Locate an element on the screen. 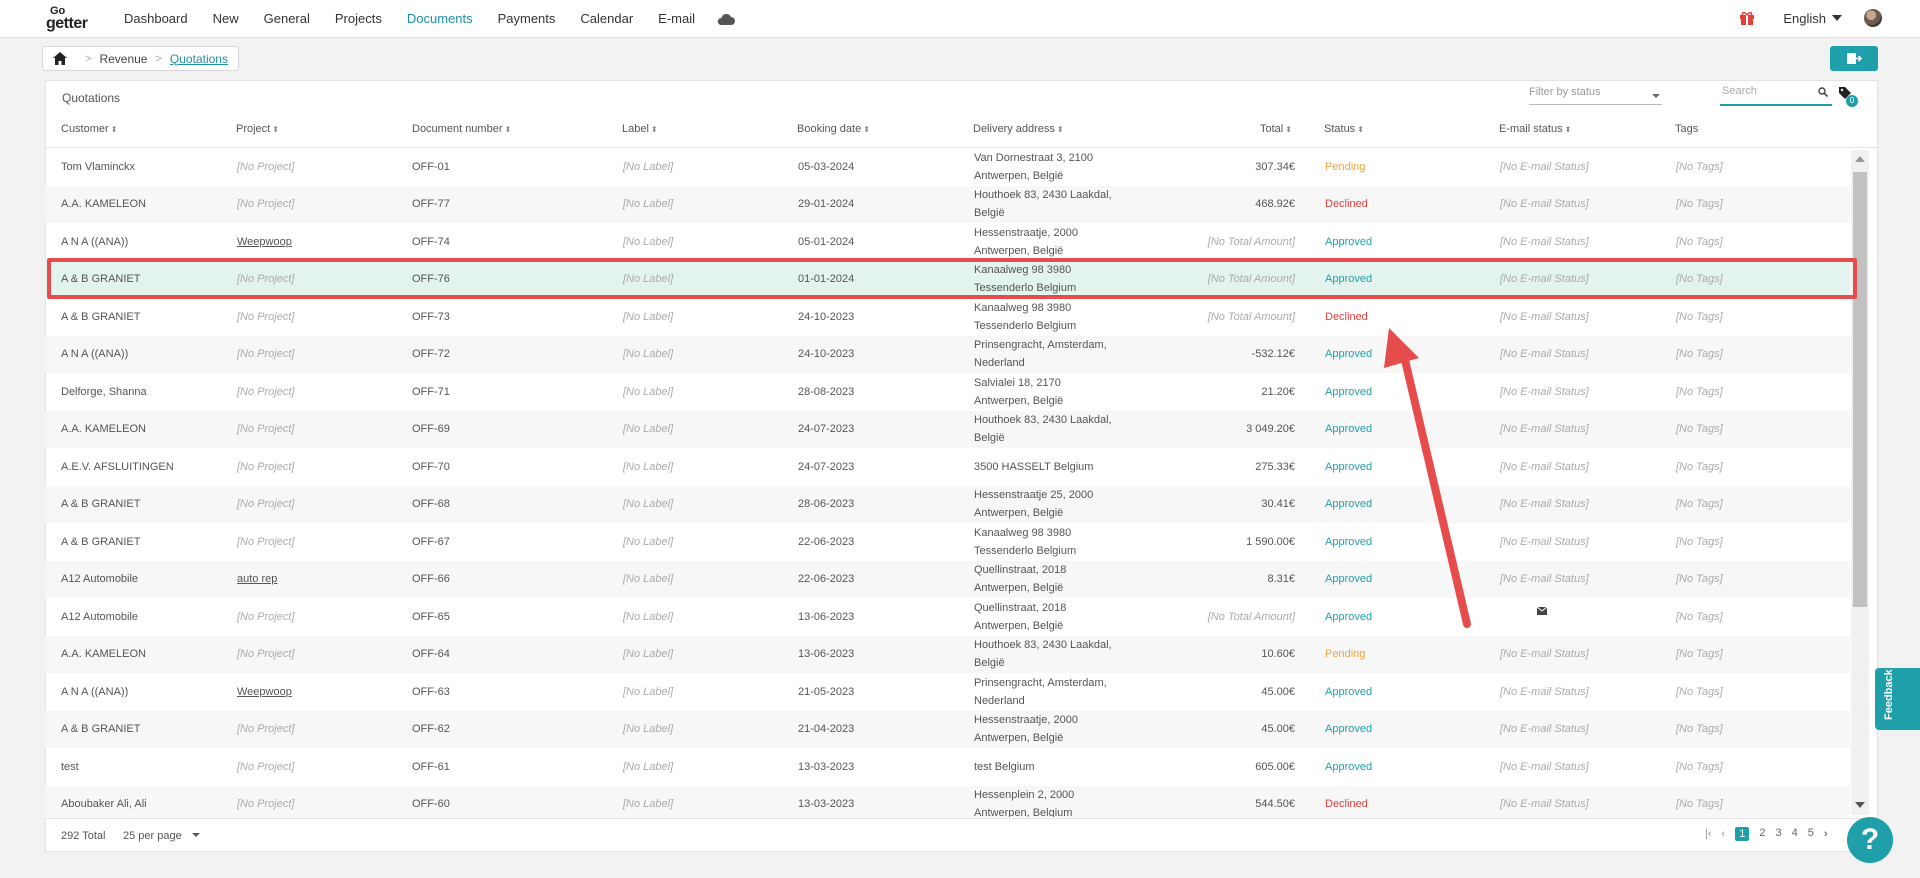  page-number: 2 is located at coordinates (1762, 834).